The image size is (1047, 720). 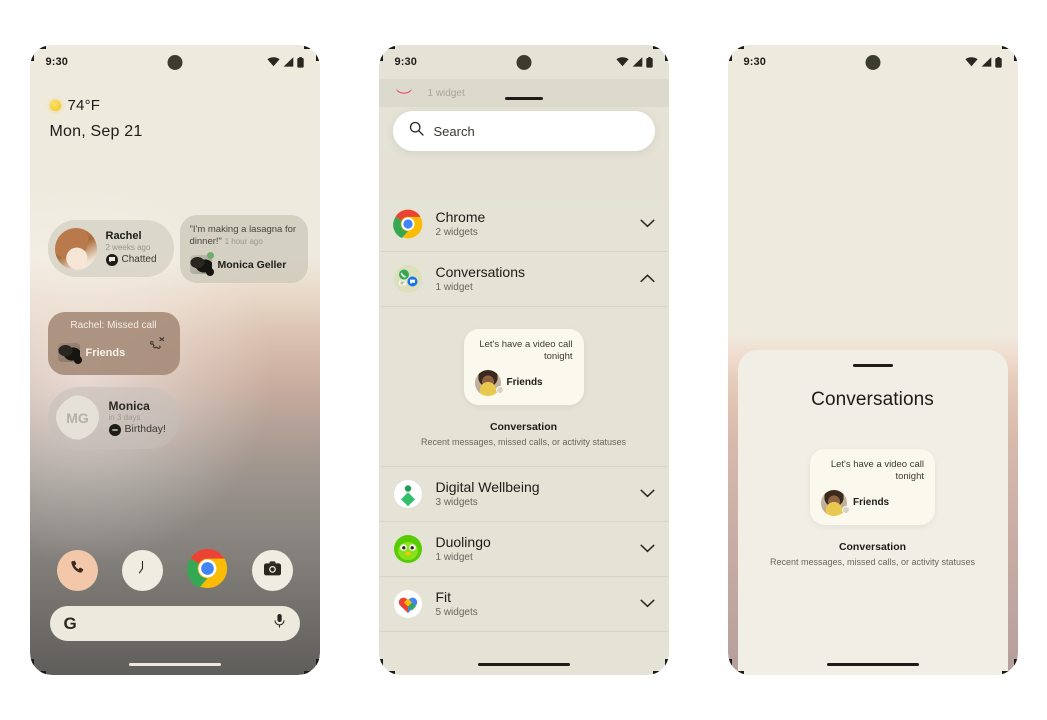 I want to click on search-placeholder: Search, so click(x=454, y=131).